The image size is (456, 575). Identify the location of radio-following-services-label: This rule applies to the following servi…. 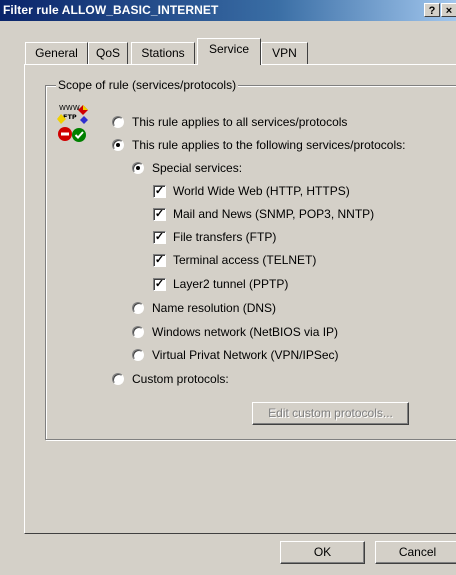
(269, 145).